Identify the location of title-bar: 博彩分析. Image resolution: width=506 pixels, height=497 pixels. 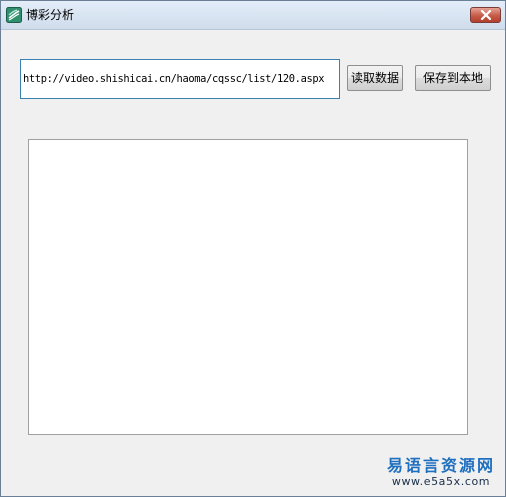
(253, 15).